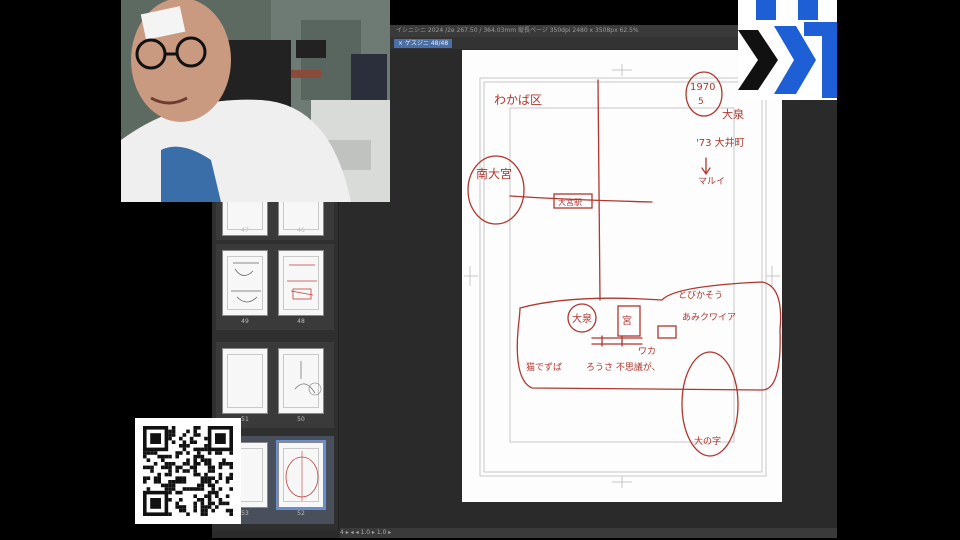 The image size is (960, 540). I want to click on label-caption-c: ワカ, so click(647, 351).